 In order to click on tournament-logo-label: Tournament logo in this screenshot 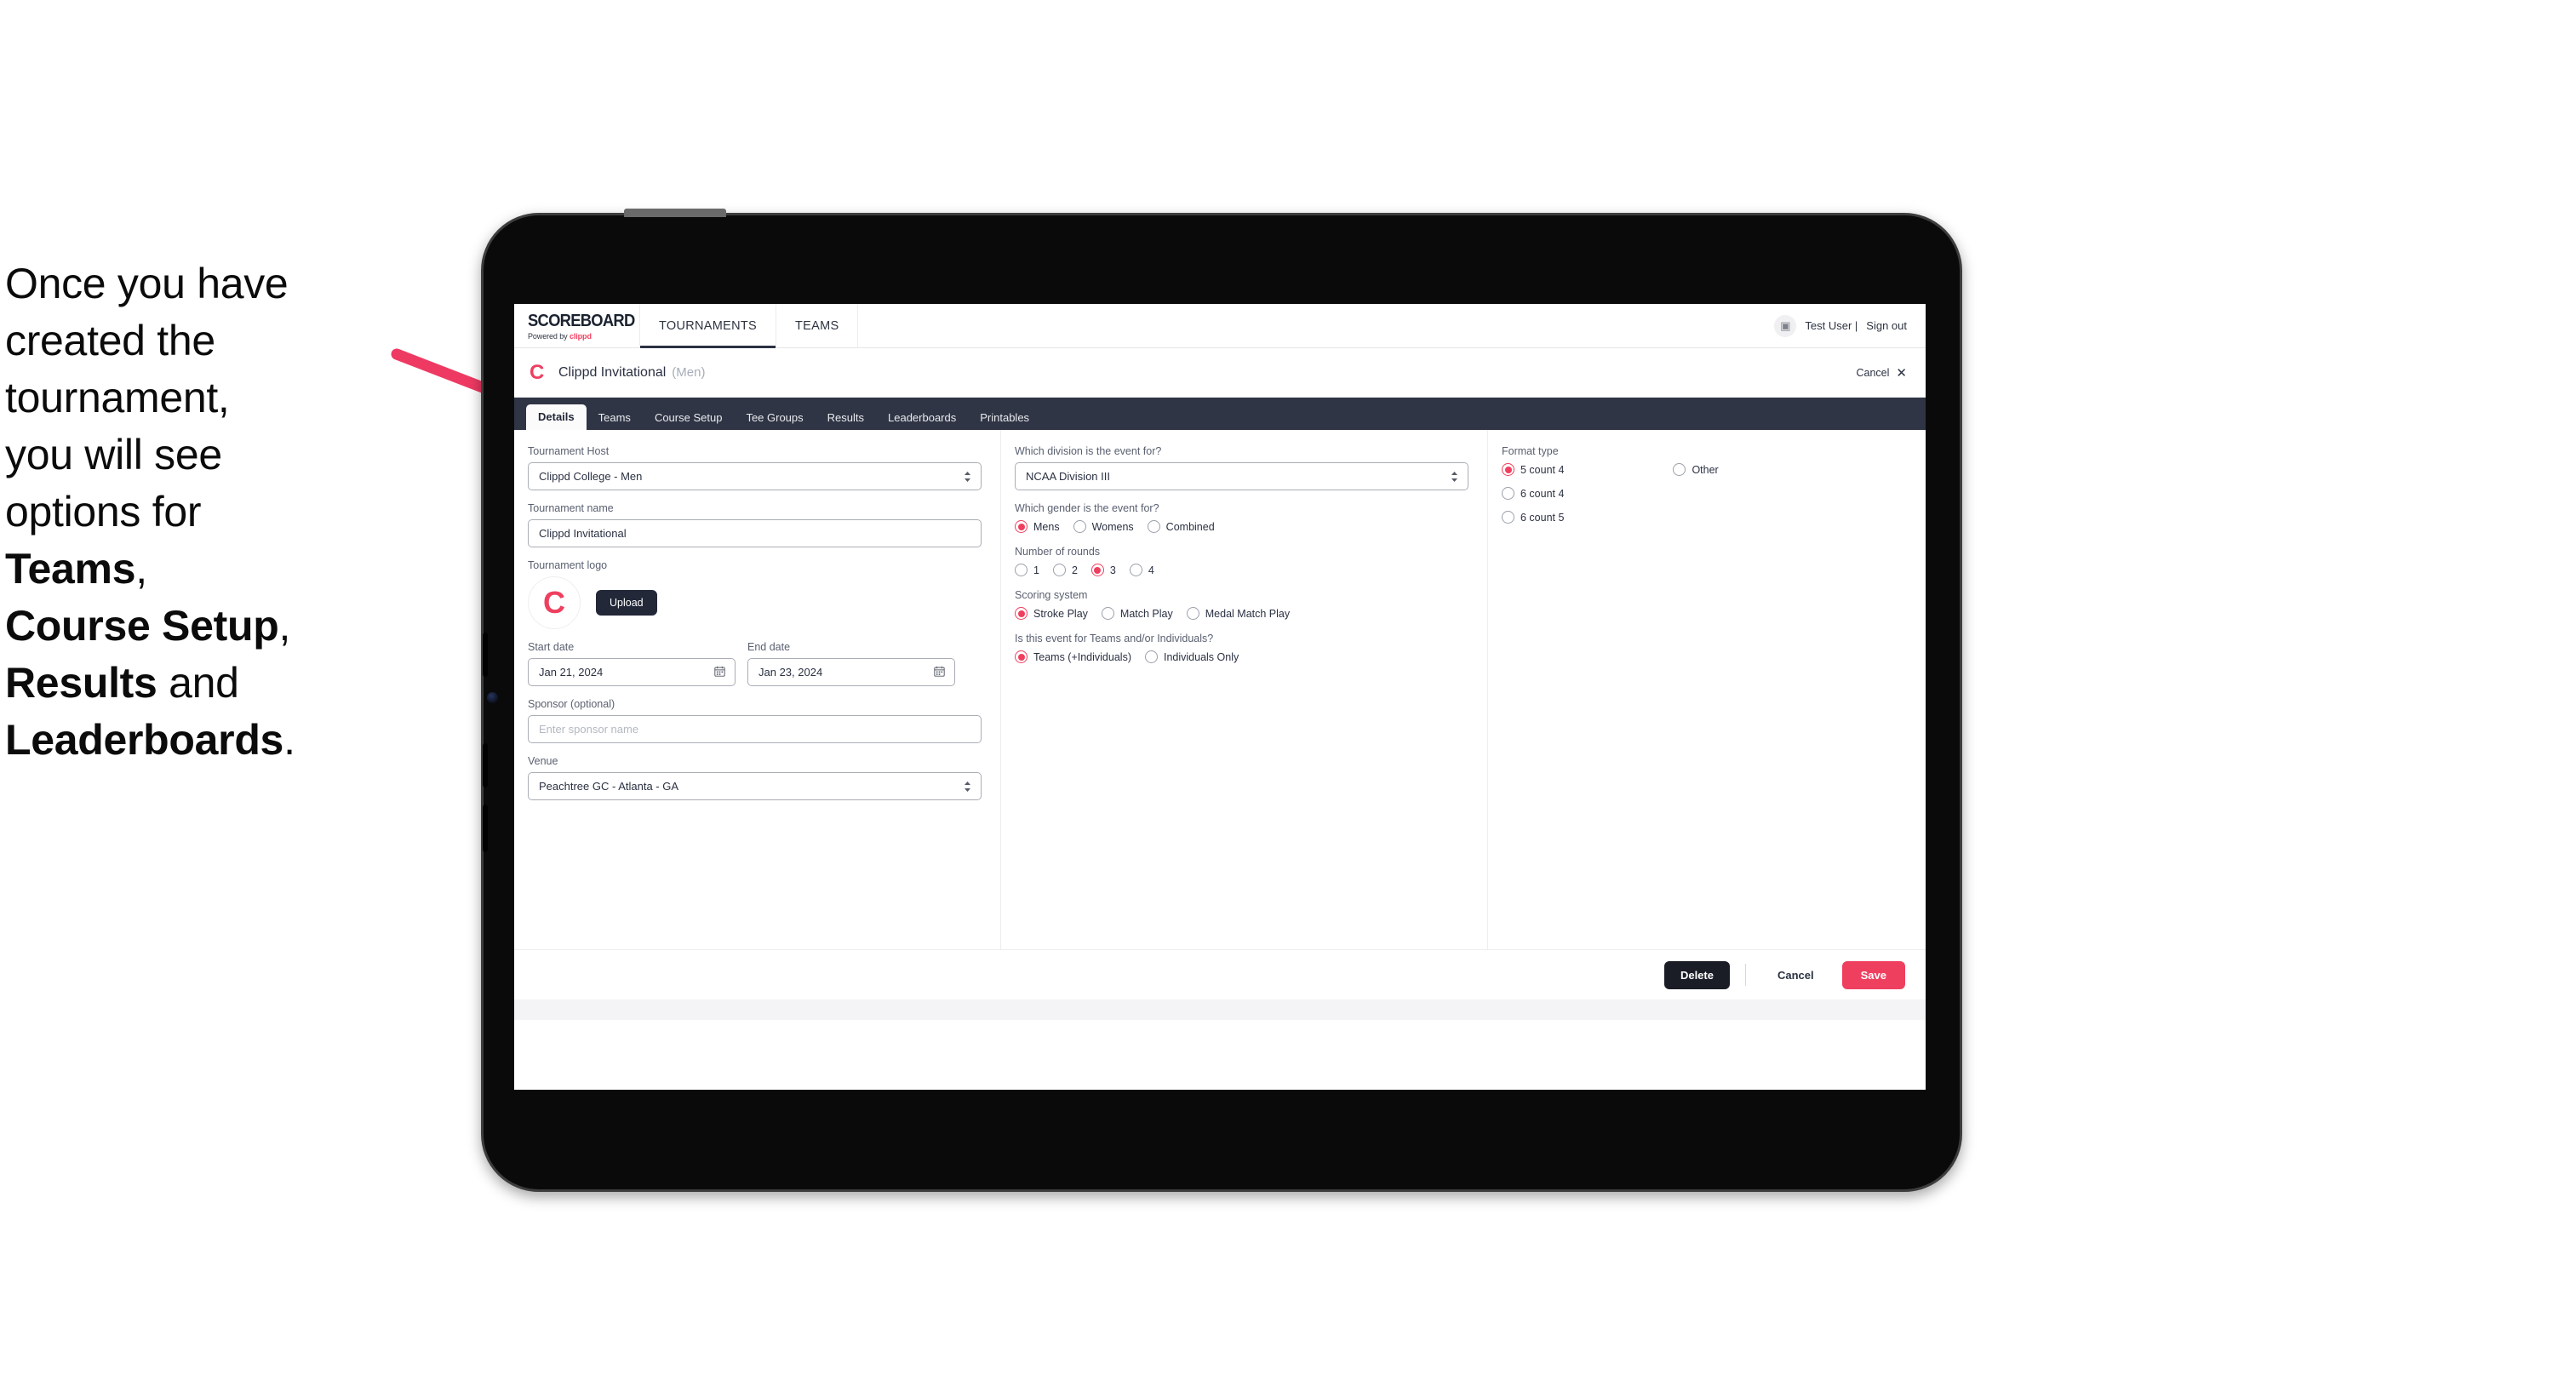, I will do `click(568, 565)`.